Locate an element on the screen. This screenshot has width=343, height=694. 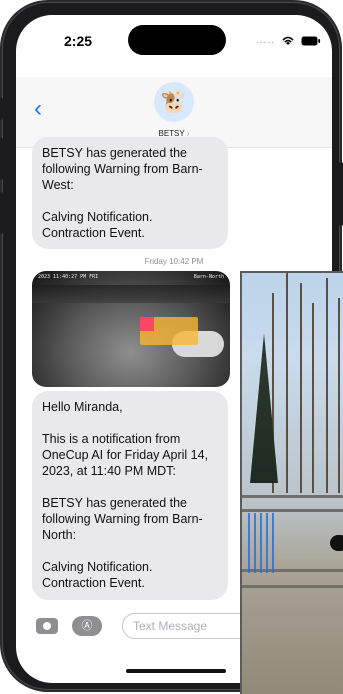
status-time: 2:25 is located at coordinates (78, 41).